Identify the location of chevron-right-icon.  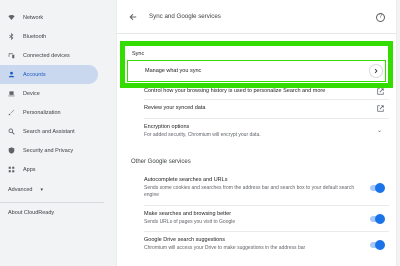
(376, 71).